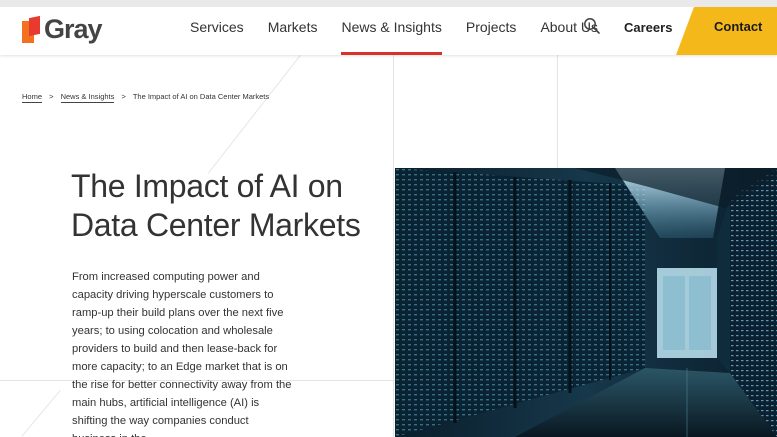 The width and height of the screenshot is (777, 437). I want to click on logo-text: Gray, so click(73, 29).